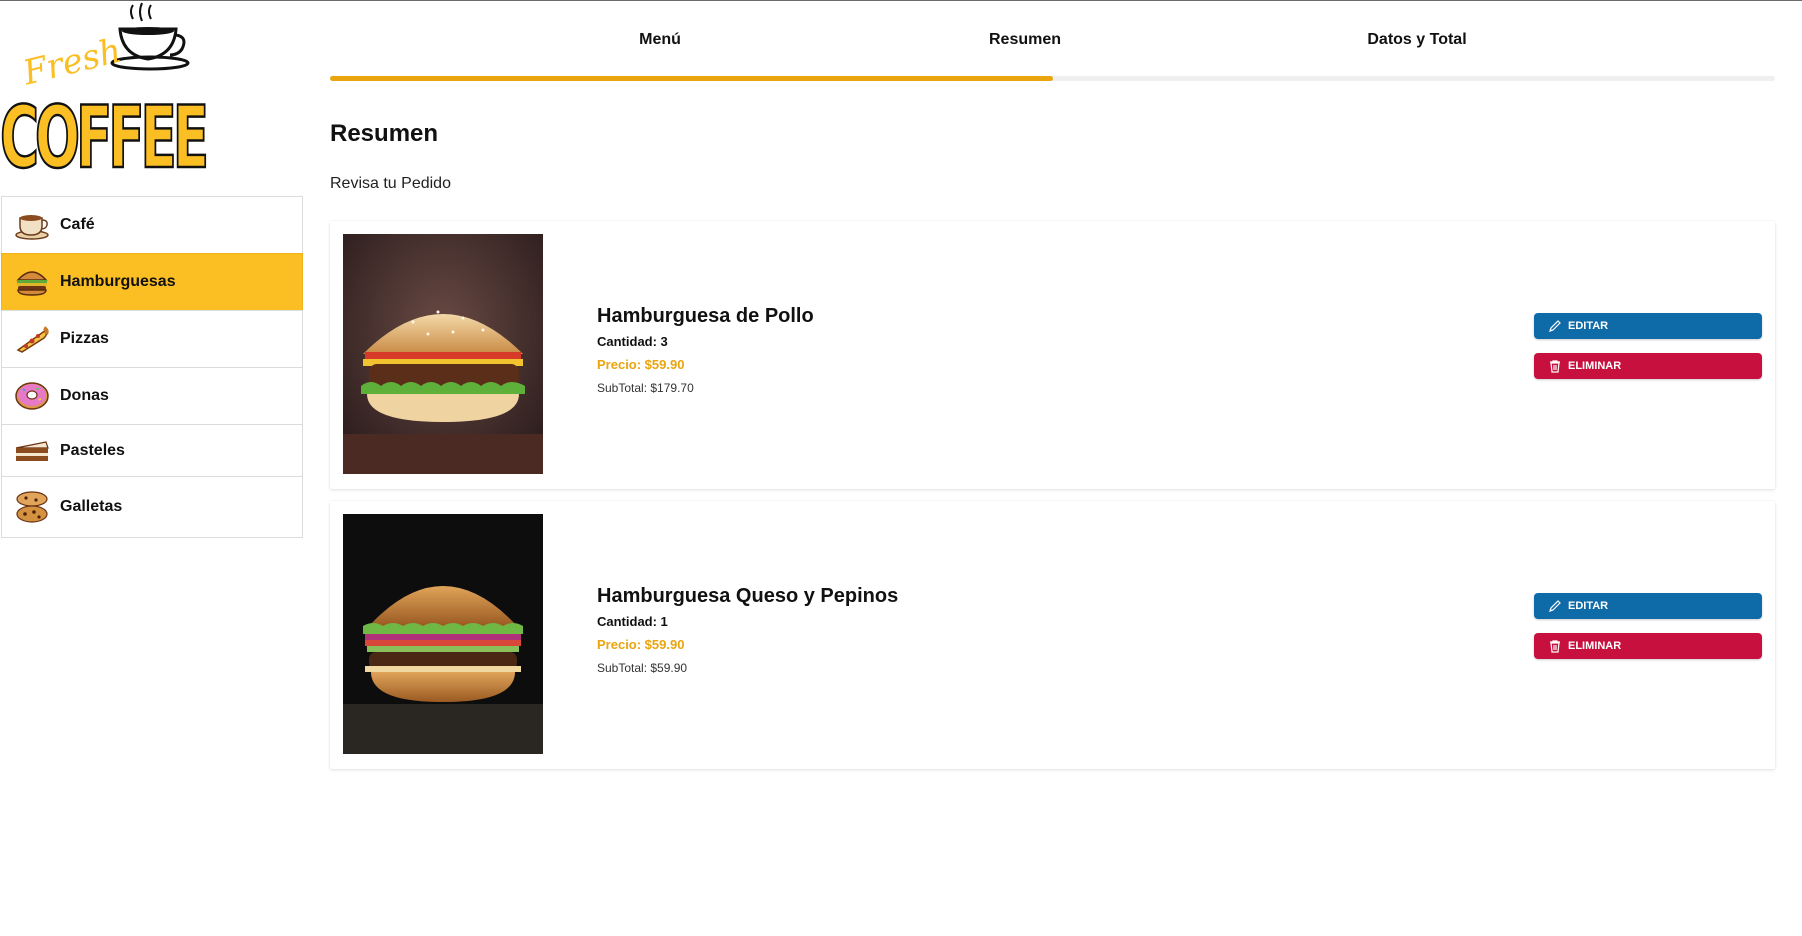 This screenshot has height=936, width=1802. What do you see at coordinates (152, 224) in the screenshot?
I see `sidebar-item-cafe: Café` at bounding box center [152, 224].